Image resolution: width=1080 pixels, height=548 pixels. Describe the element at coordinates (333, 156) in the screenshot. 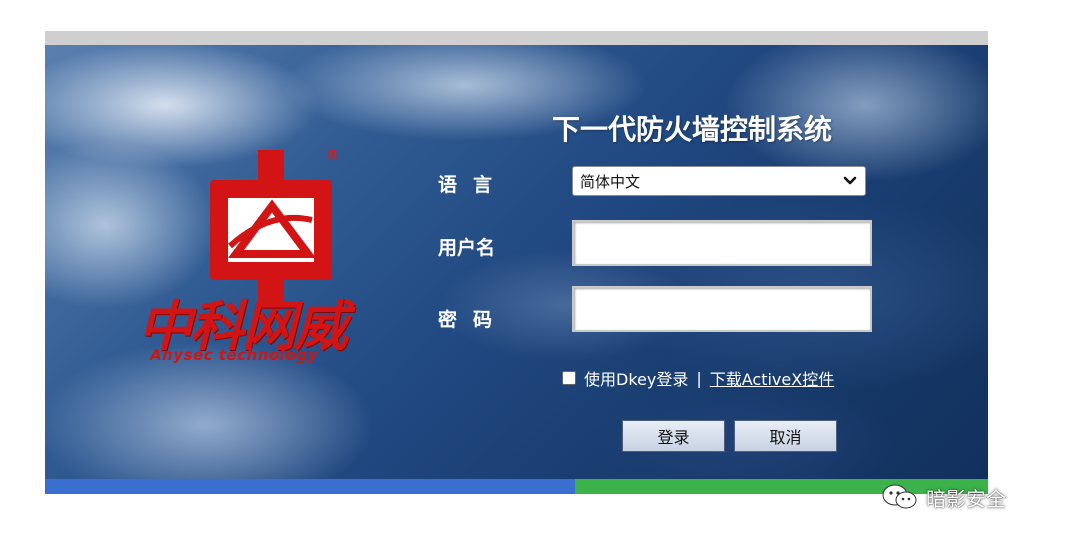

I see `registered-mark: ®` at that location.